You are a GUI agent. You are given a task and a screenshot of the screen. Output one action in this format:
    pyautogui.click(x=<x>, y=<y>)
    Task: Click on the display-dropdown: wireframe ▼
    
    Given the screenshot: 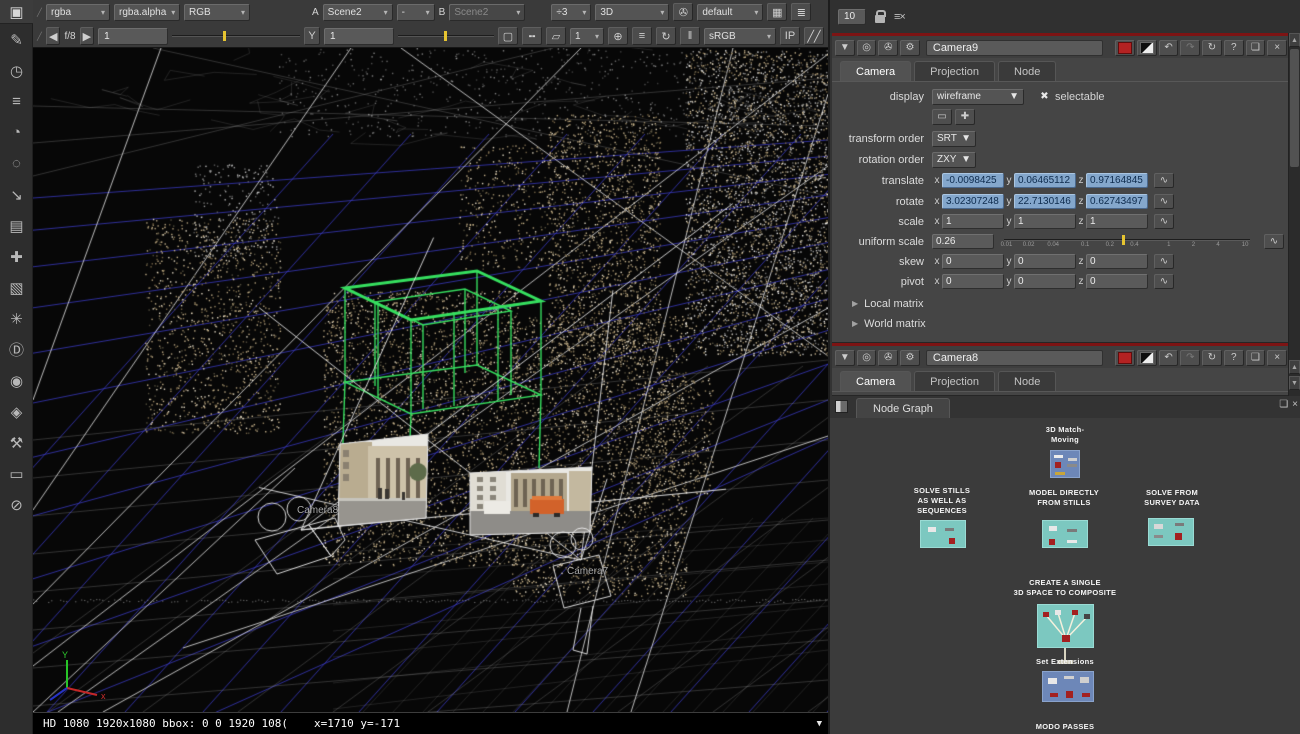 What is the action you would take?
    pyautogui.click(x=978, y=96)
    